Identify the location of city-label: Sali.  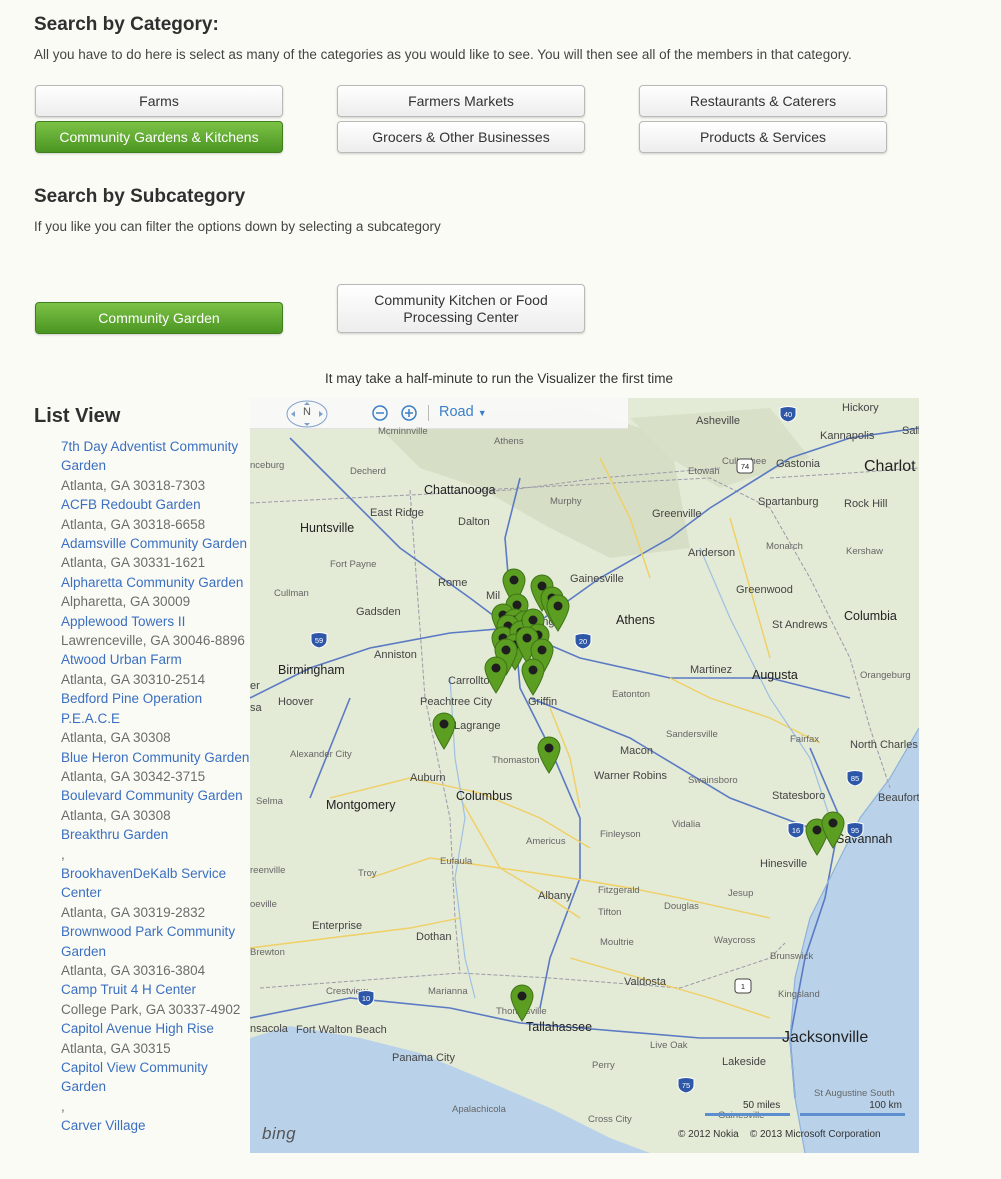
(910, 431).